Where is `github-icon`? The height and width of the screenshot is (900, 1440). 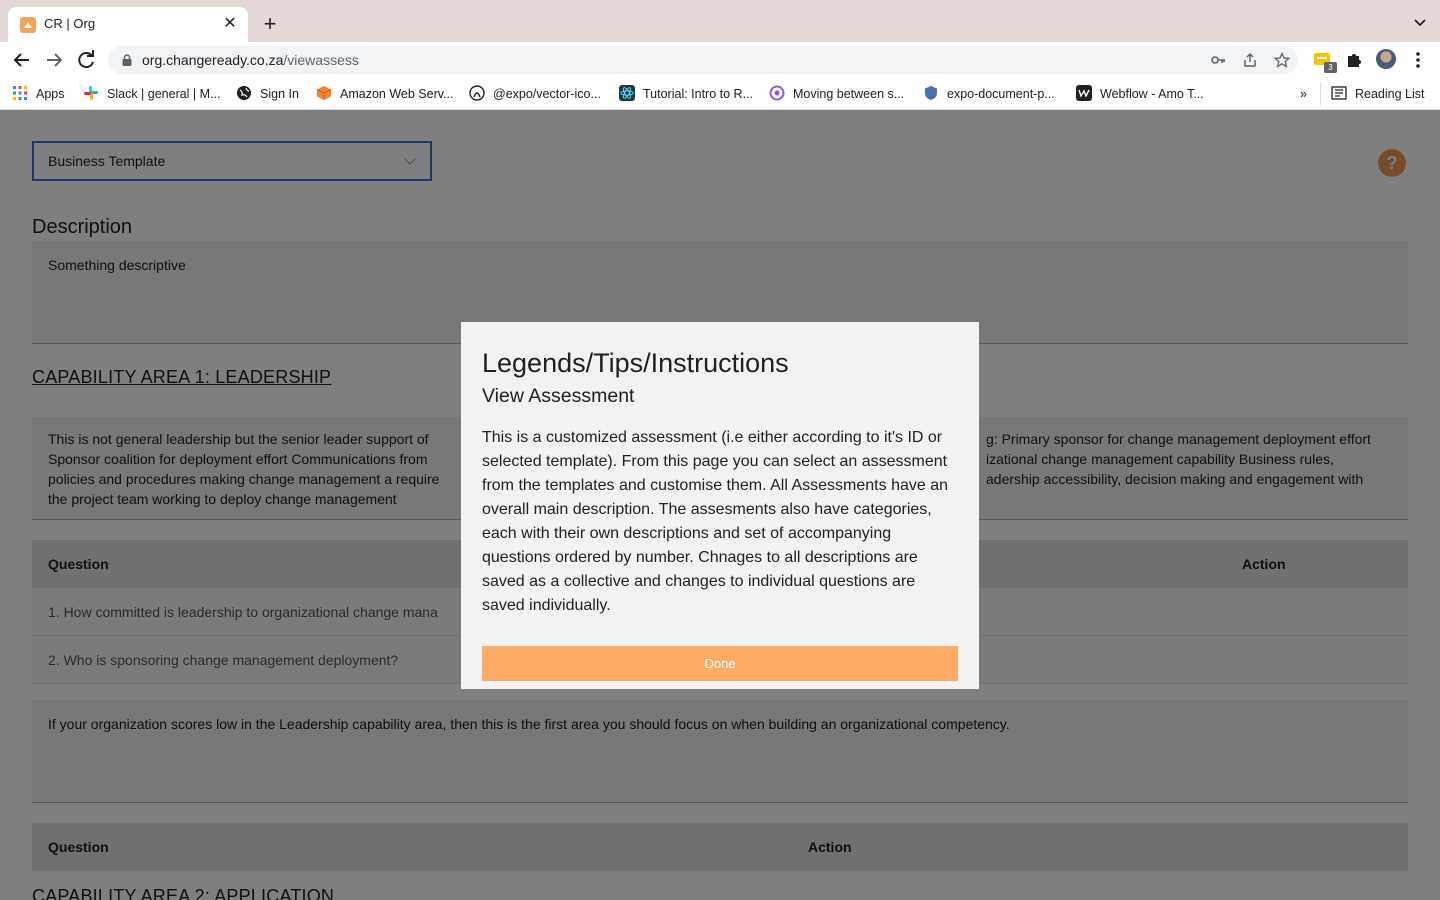 github-icon is located at coordinates (477, 93).